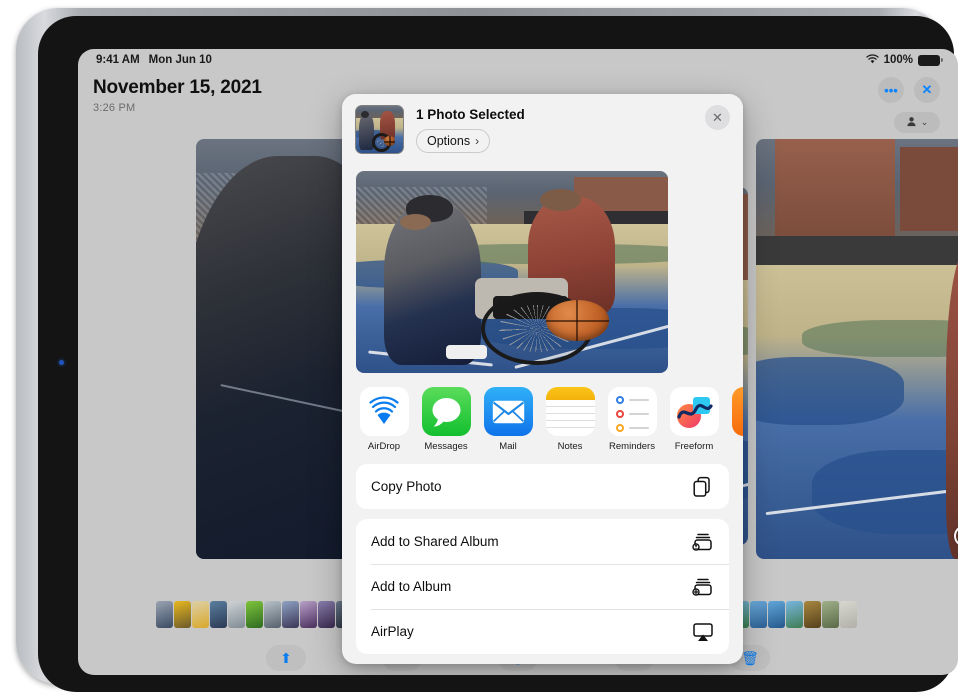  I want to click on status-date: Mon Jun 10, so click(180, 60).